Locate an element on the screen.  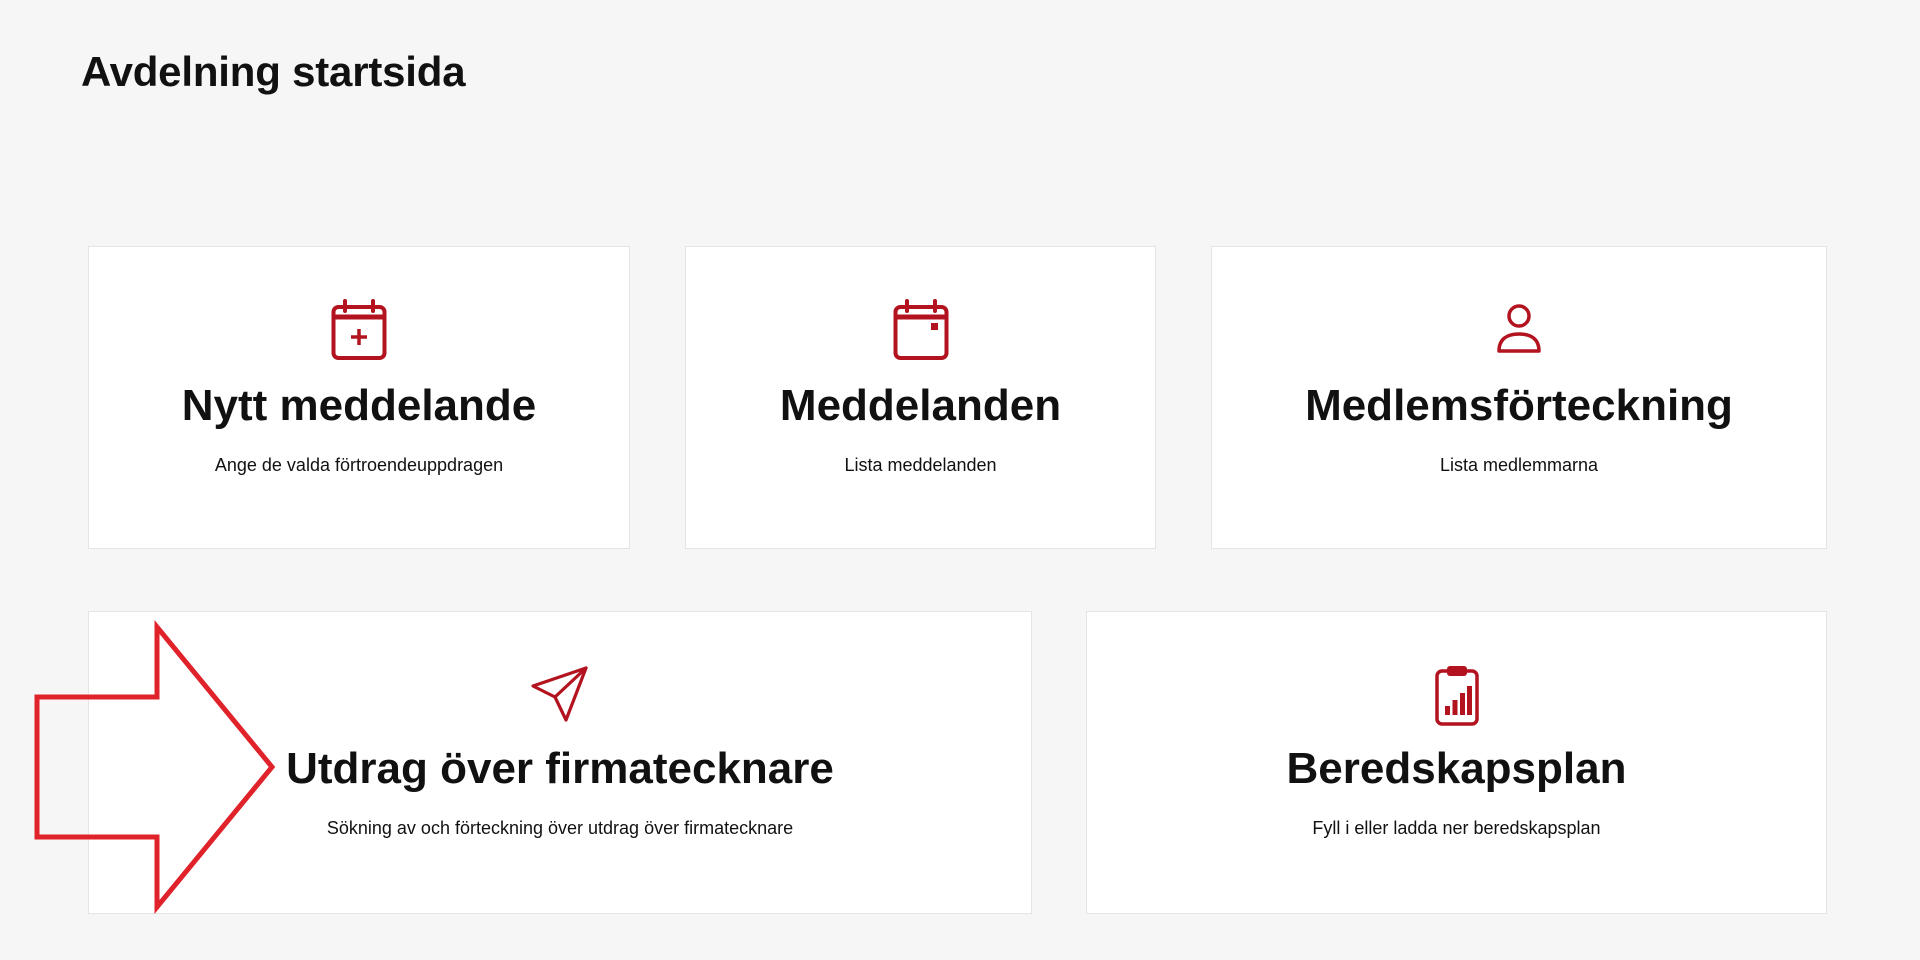
card-title: Medlemsförteckning is located at coordinates (1519, 405).